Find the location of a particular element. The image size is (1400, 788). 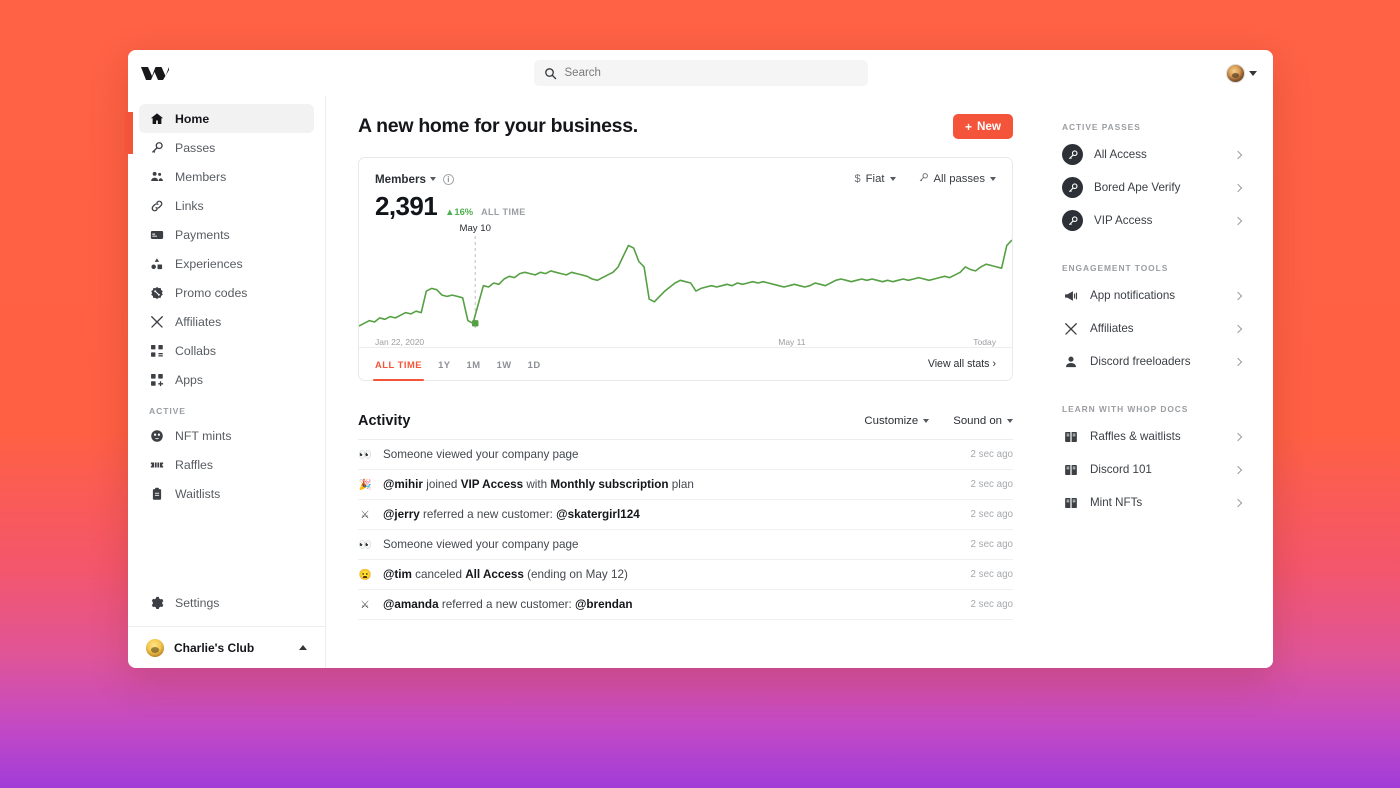

sidebar-item-label: Experiences is located at coordinates (209, 263).